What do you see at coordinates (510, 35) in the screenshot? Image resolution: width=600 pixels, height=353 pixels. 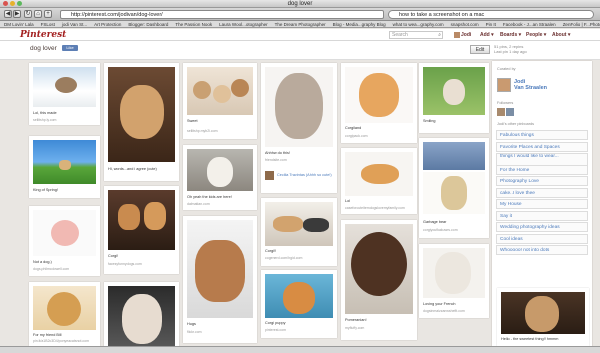 I see `nav-boards: Boards ▾` at bounding box center [510, 35].